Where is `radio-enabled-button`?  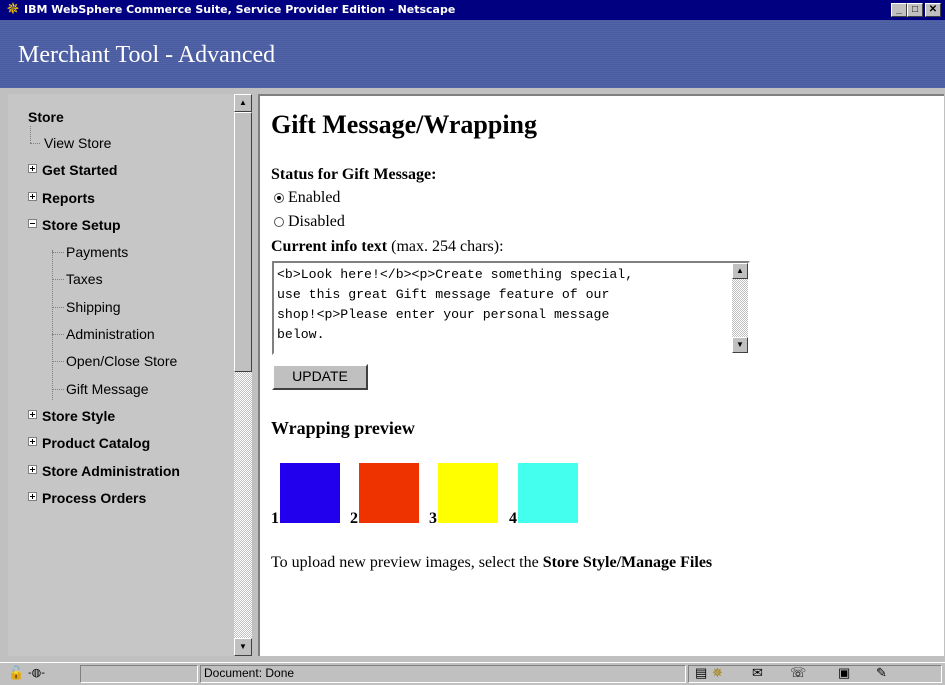
radio-enabled-button is located at coordinates (279, 198).